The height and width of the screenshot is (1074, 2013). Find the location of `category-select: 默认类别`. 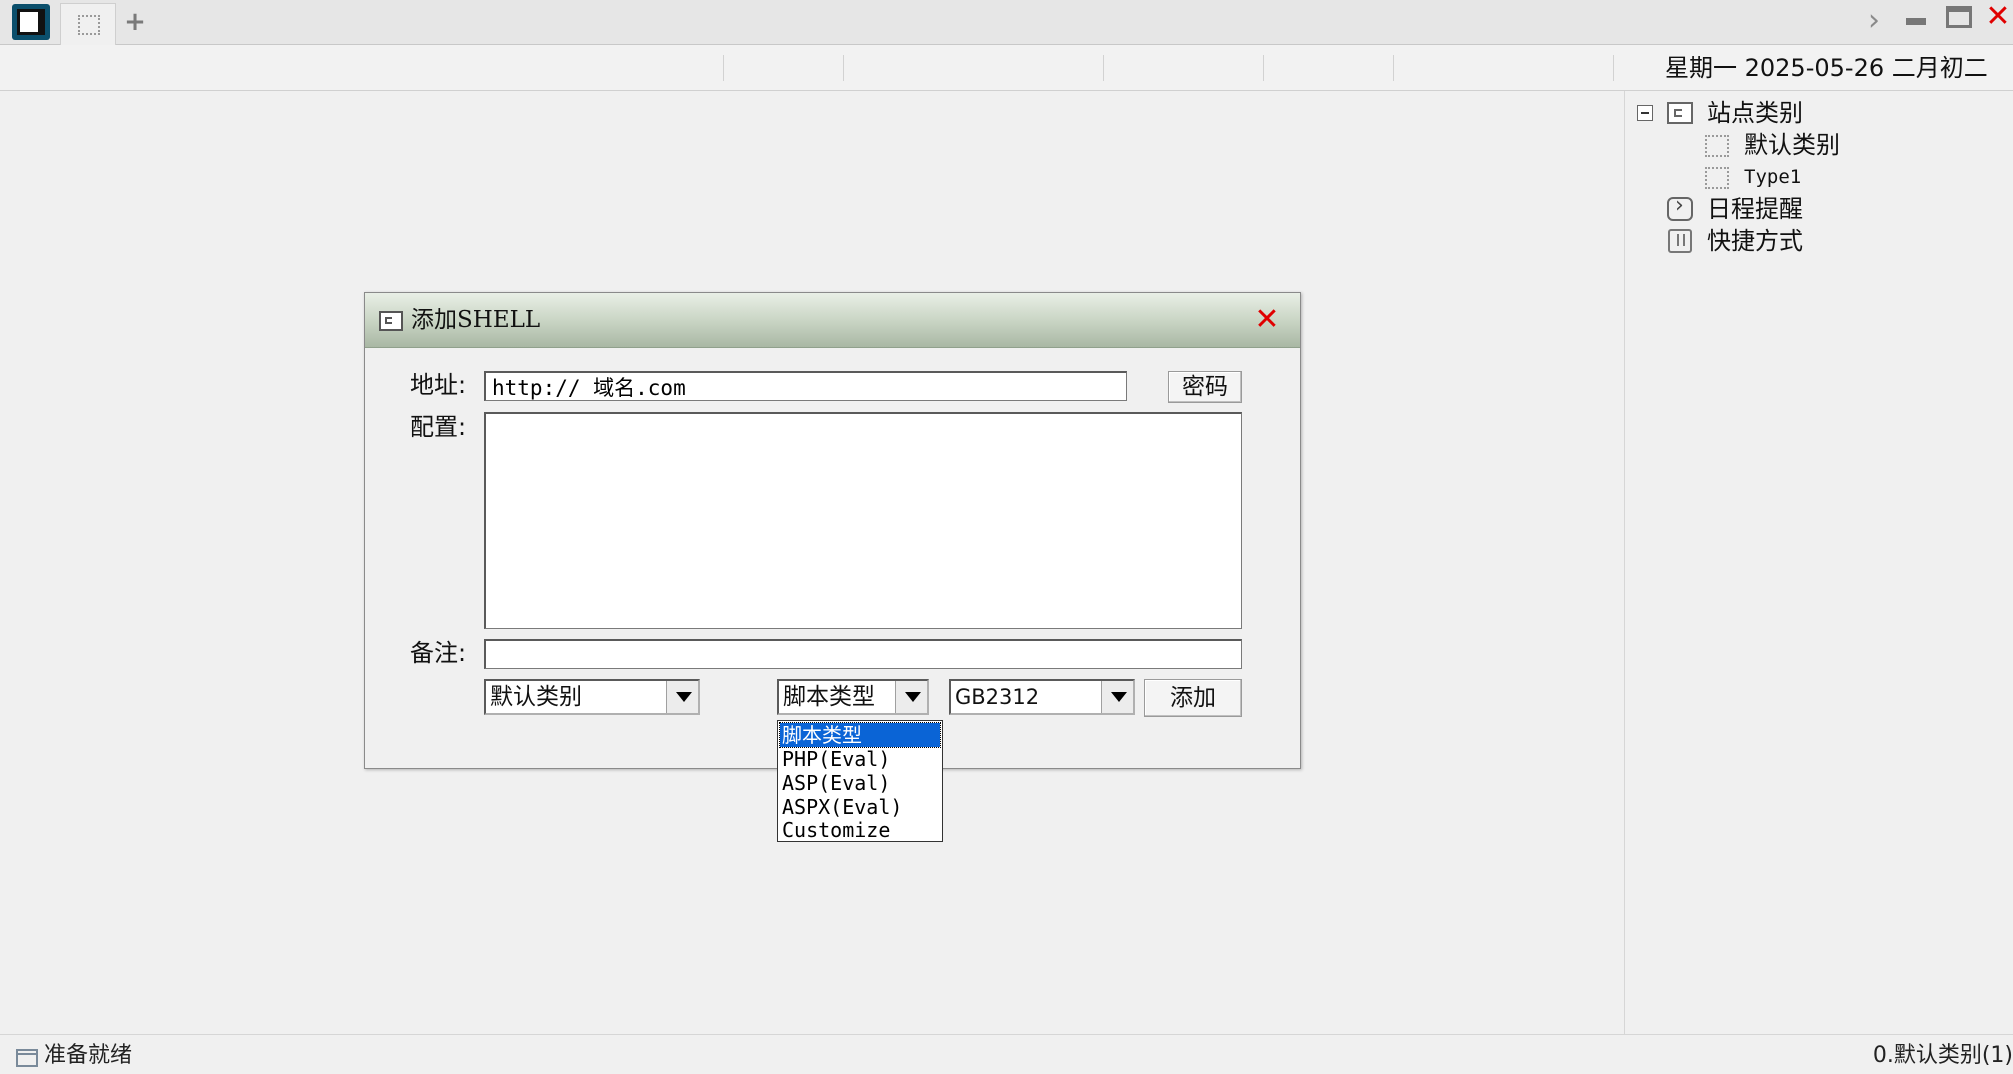

category-select: 默认类别 is located at coordinates (592, 697).